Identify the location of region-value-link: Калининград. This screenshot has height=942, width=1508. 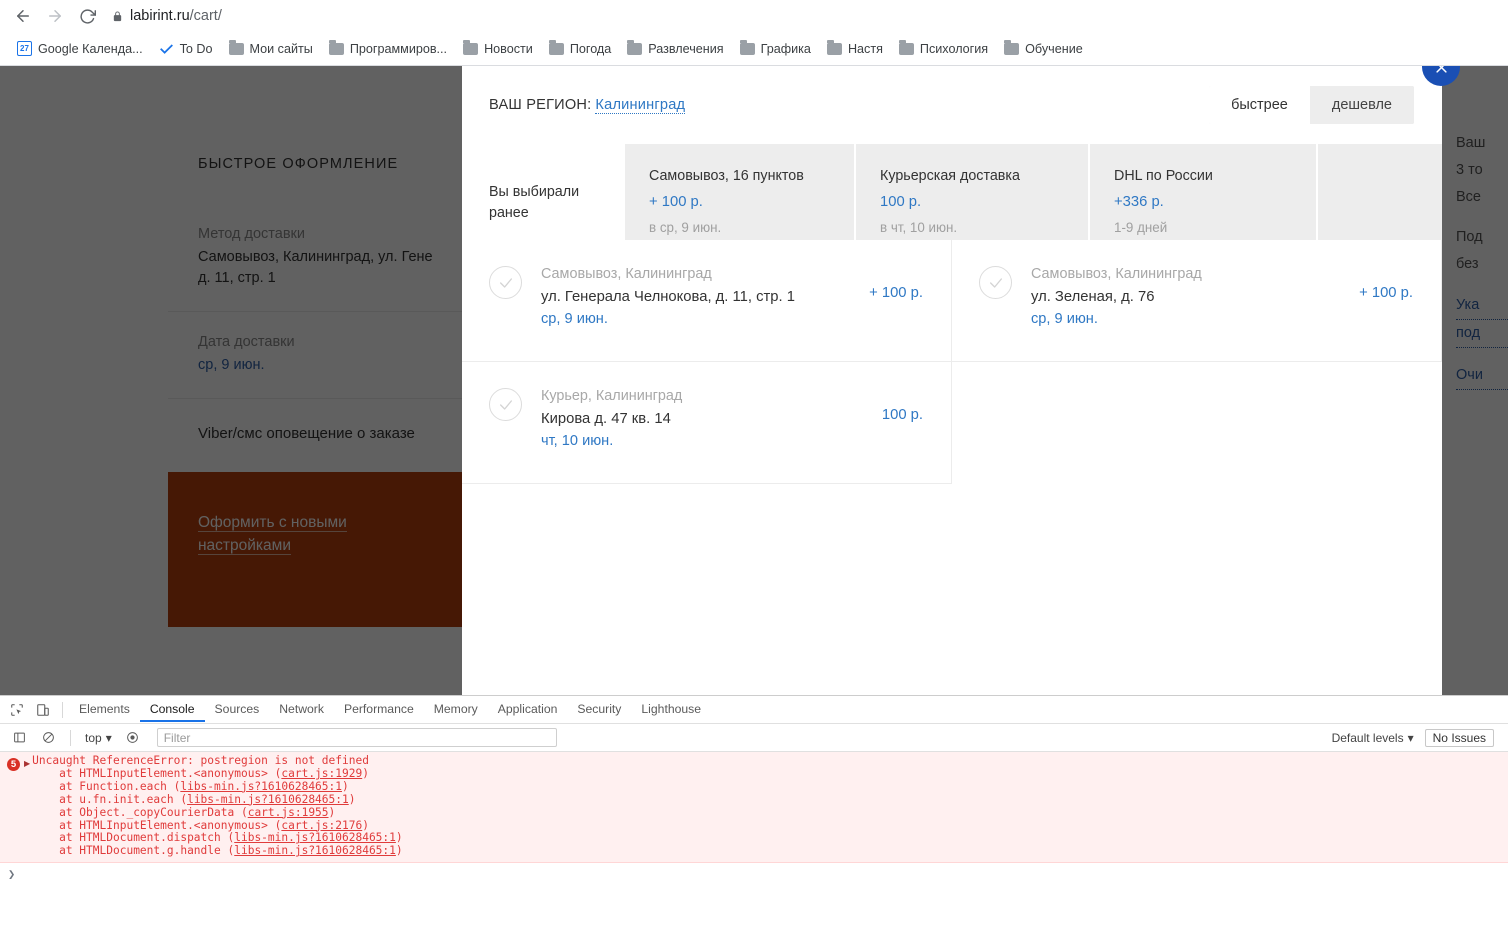
(640, 105).